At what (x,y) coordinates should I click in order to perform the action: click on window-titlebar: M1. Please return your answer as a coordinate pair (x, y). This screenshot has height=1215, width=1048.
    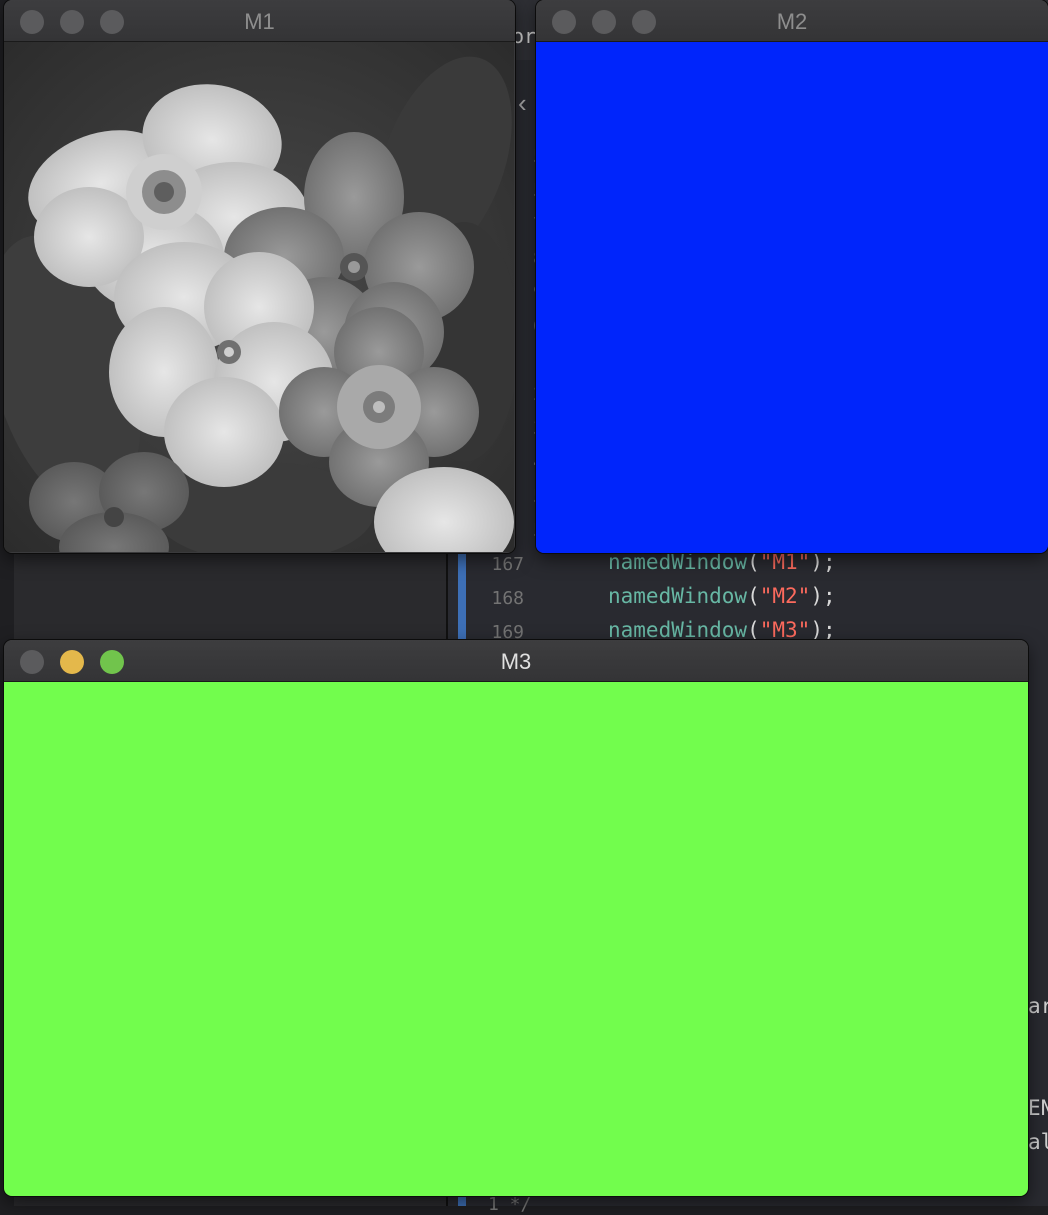
    Looking at the image, I should click on (259, 21).